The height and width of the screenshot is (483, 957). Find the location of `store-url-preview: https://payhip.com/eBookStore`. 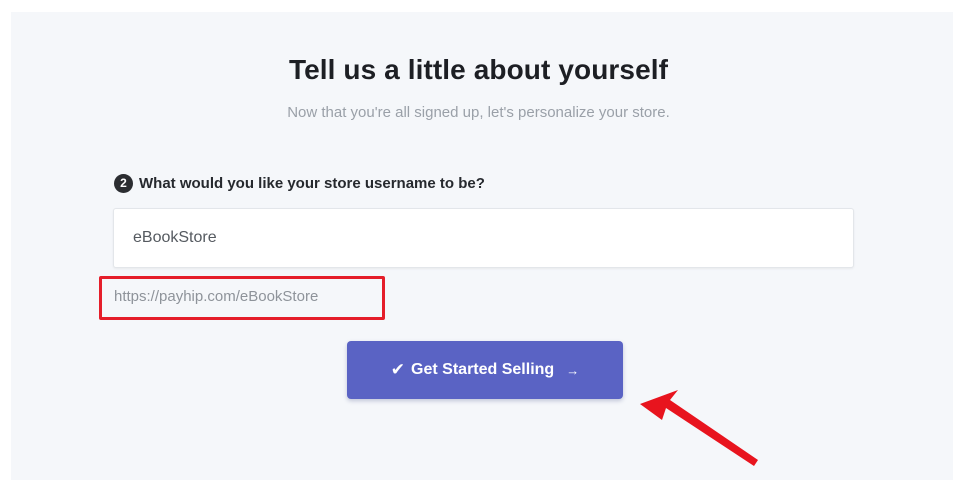

store-url-preview: https://payhip.com/eBookStore is located at coordinates (216, 296).